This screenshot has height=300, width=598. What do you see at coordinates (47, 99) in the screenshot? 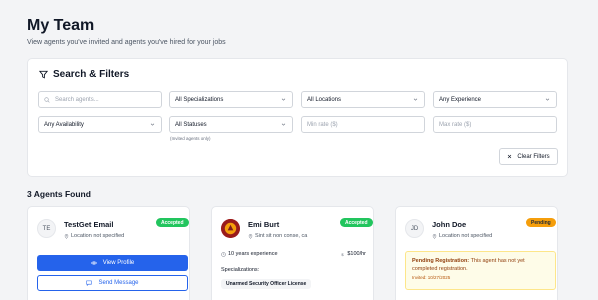
I see `search-icon` at bounding box center [47, 99].